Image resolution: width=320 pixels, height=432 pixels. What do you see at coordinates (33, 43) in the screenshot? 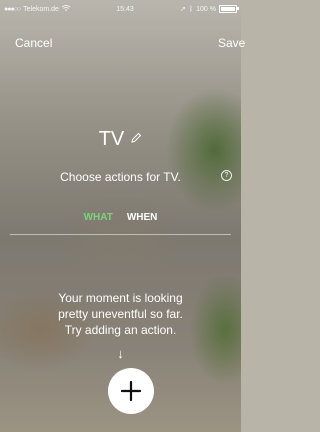
I see `cancel-button: Cancel` at bounding box center [33, 43].